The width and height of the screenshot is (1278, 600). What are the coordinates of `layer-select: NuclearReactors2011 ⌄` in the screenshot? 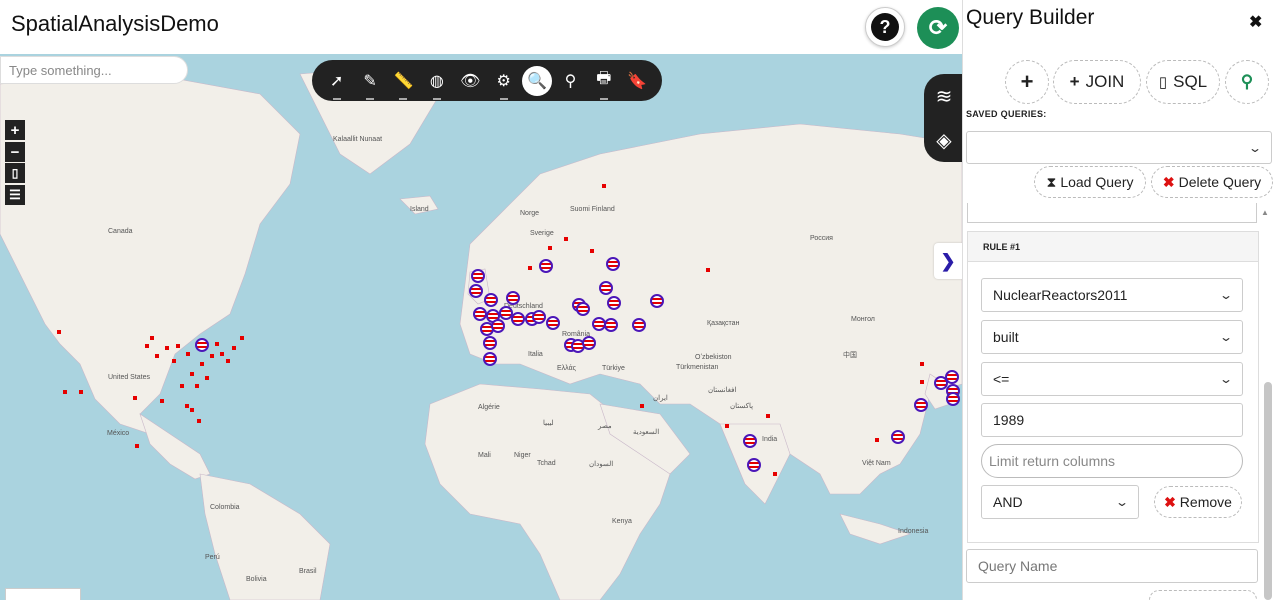 It's located at (1112, 295).